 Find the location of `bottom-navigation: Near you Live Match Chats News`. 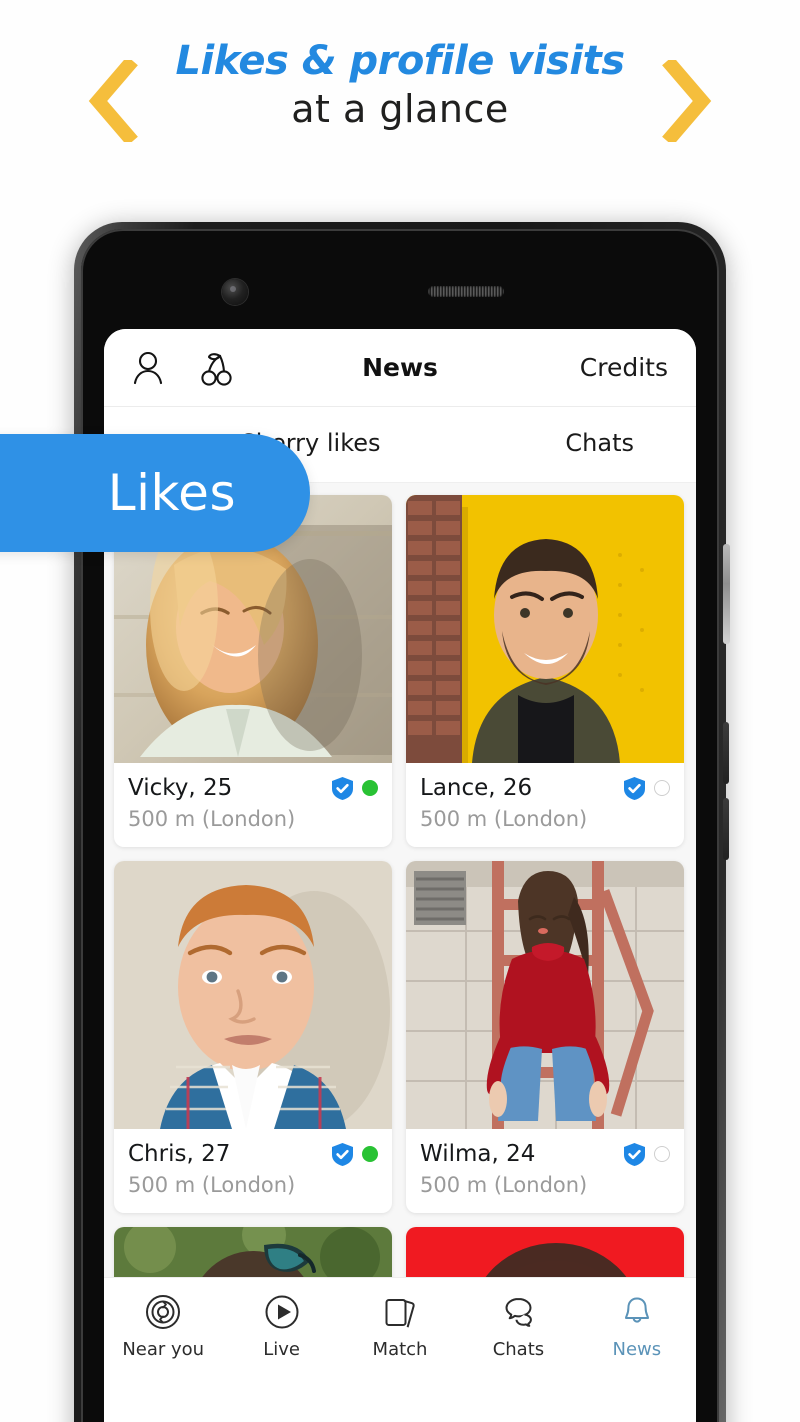

bottom-navigation: Near you Live Match Chats News is located at coordinates (400, 1336).